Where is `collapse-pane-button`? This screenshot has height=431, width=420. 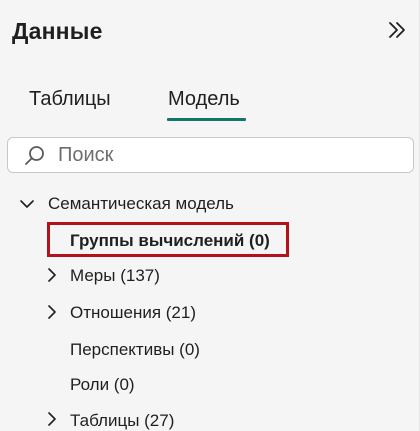 collapse-pane-button is located at coordinates (397, 30).